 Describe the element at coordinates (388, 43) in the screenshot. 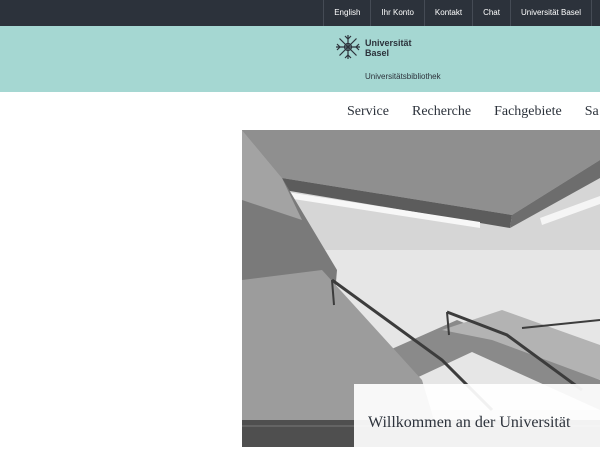

I see `logo-line-1: Universität` at that location.